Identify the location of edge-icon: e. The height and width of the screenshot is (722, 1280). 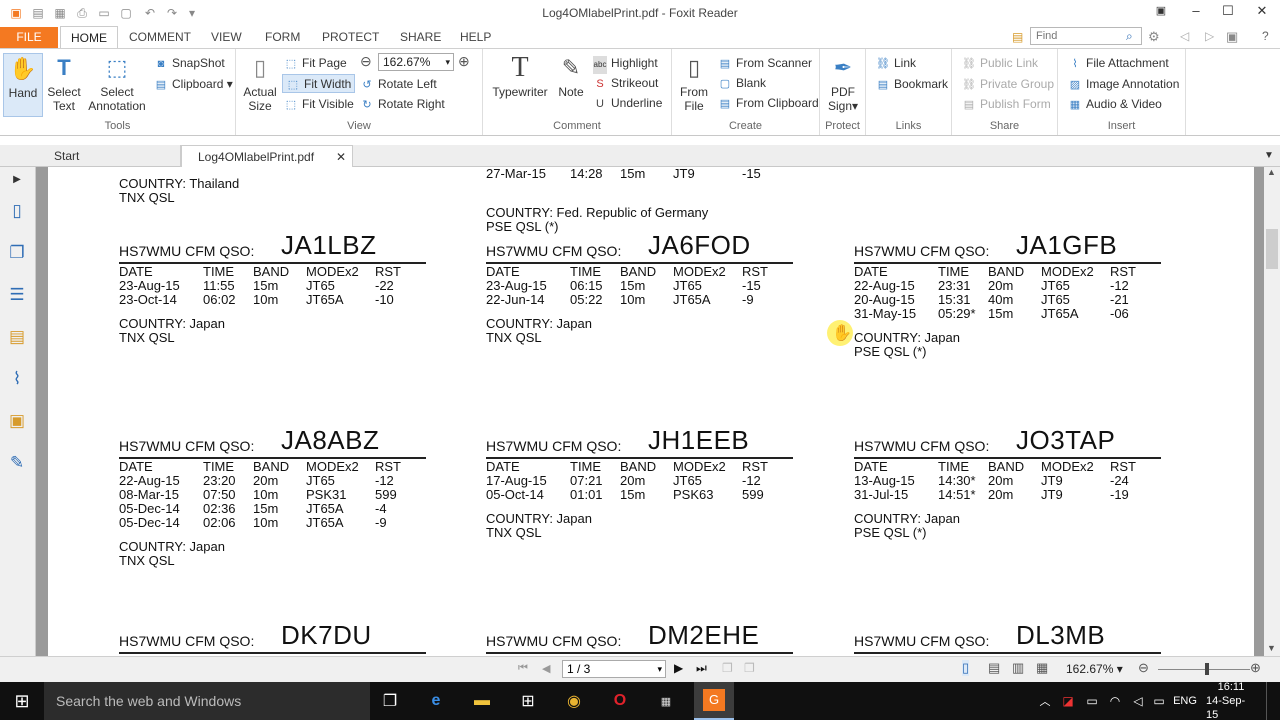
(436, 701).